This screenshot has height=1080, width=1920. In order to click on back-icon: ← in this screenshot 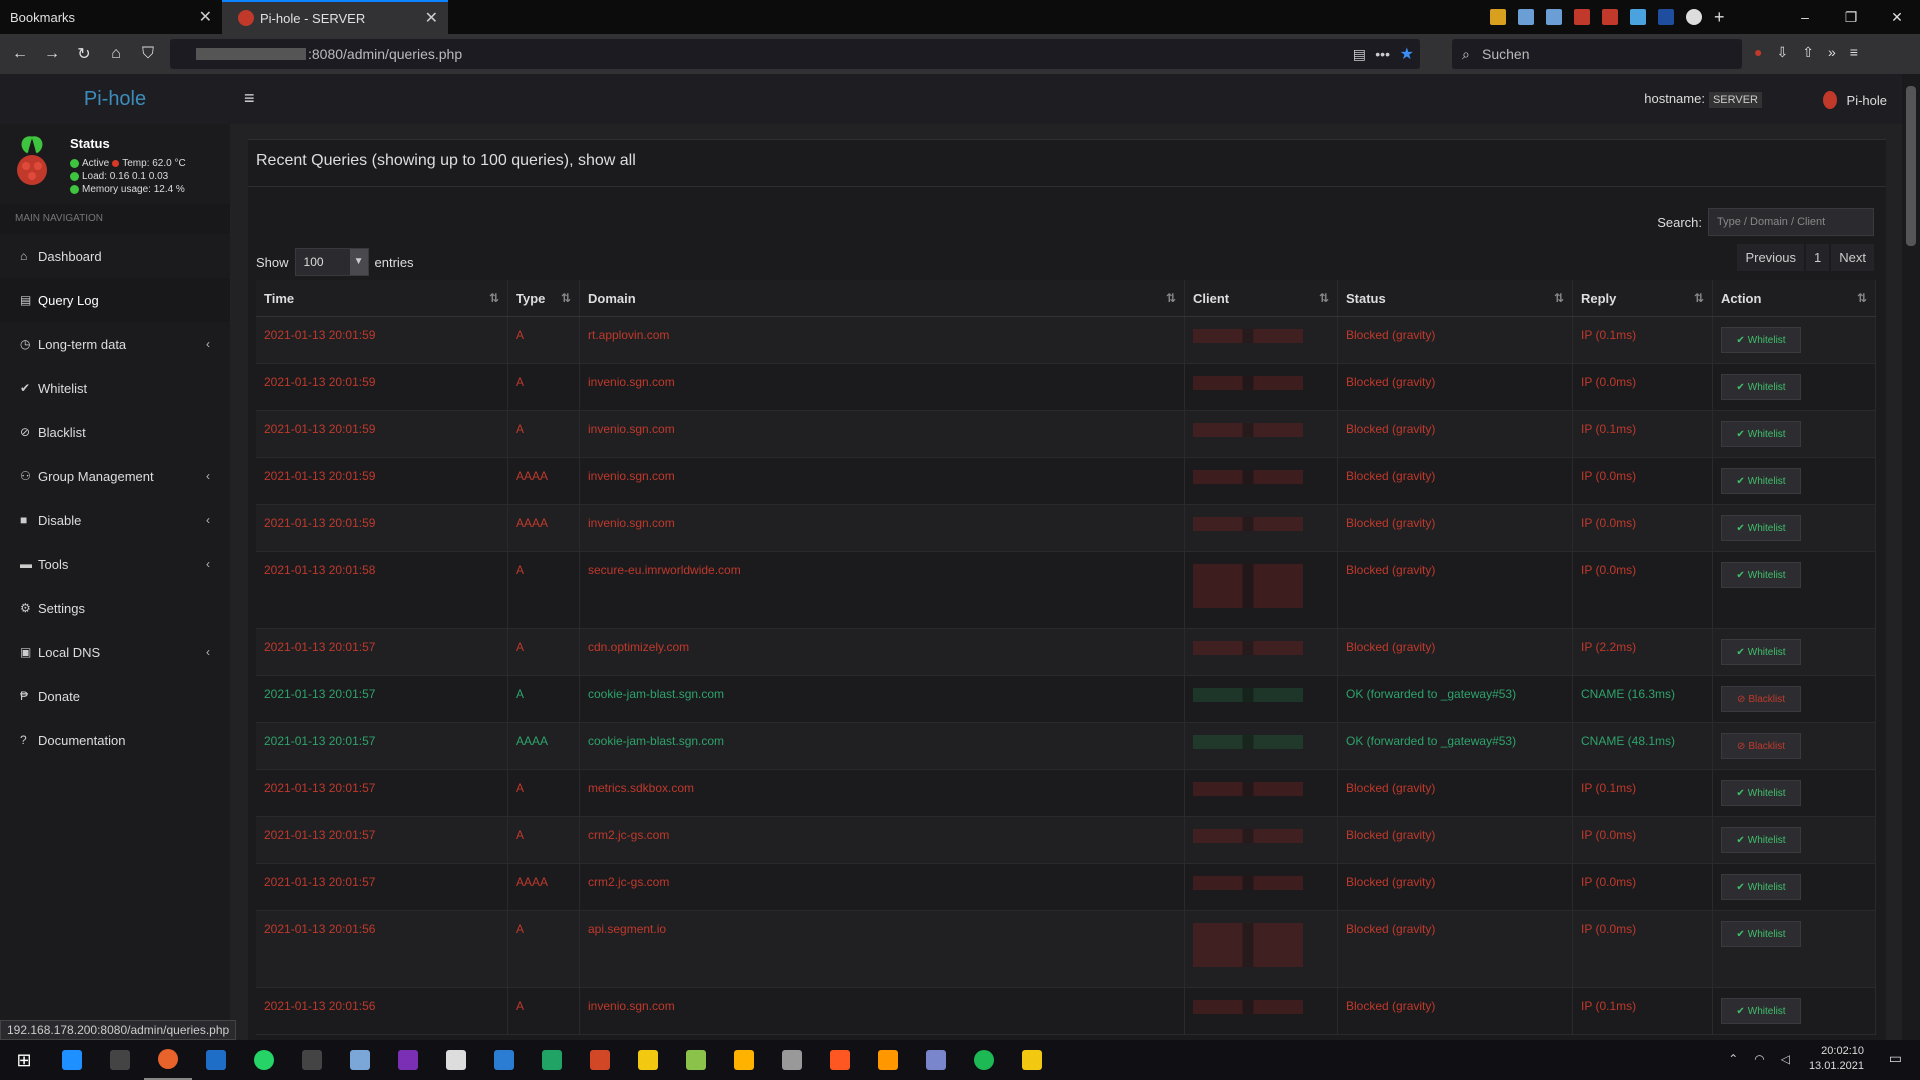, I will do `click(20, 54)`.